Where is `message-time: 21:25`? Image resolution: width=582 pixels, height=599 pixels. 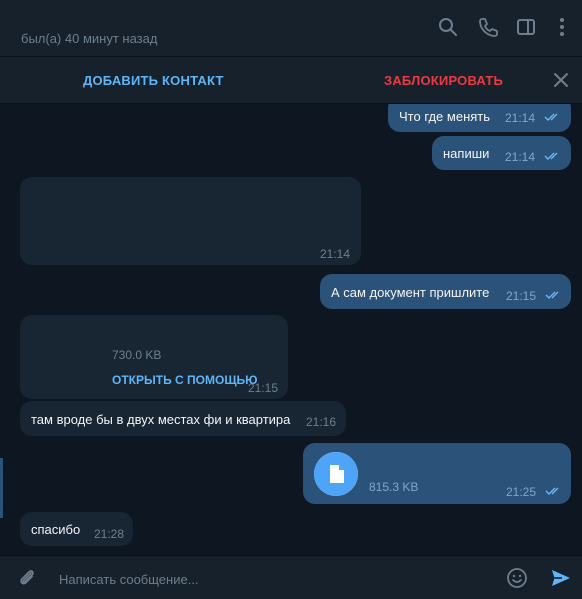 message-time: 21:25 is located at coordinates (521, 492).